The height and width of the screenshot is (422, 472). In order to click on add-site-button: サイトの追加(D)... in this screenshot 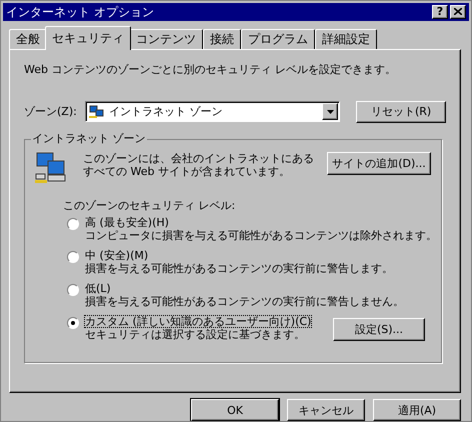, I will do `click(379, 163)`.